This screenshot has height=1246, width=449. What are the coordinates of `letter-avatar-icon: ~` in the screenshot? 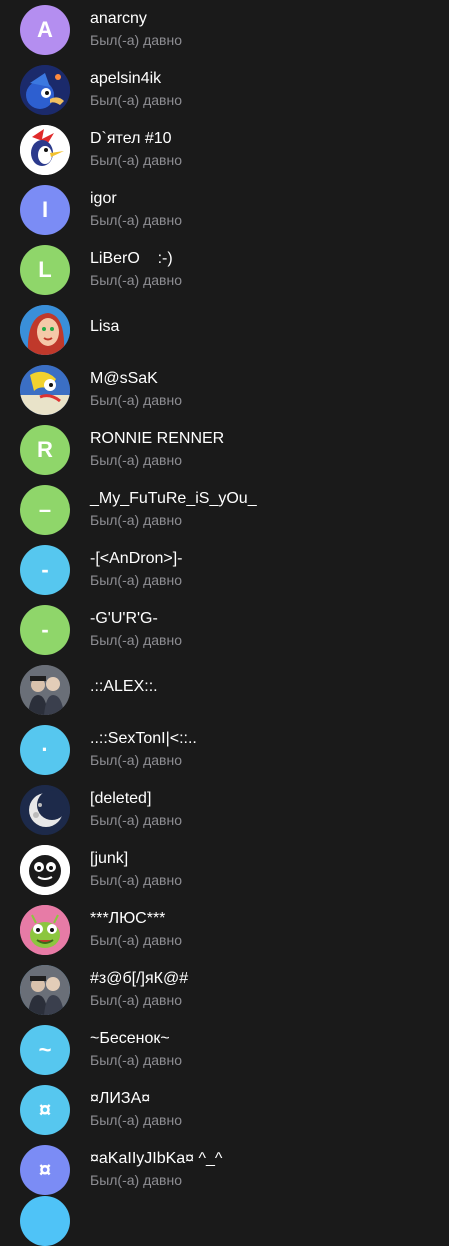 It's located at (45, 1050).